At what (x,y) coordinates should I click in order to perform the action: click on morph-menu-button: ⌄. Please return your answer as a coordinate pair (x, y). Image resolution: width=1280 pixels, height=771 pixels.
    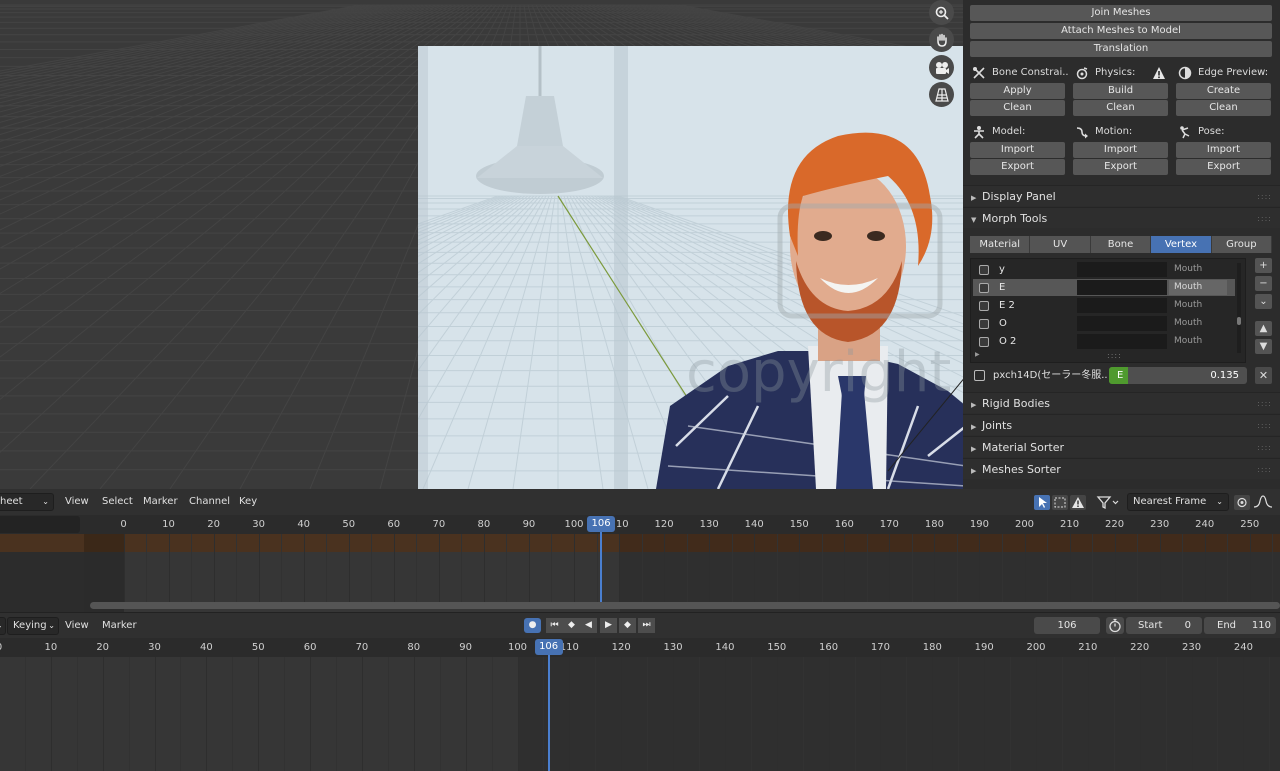
    Looking at the image, I should click on (1263, 301).